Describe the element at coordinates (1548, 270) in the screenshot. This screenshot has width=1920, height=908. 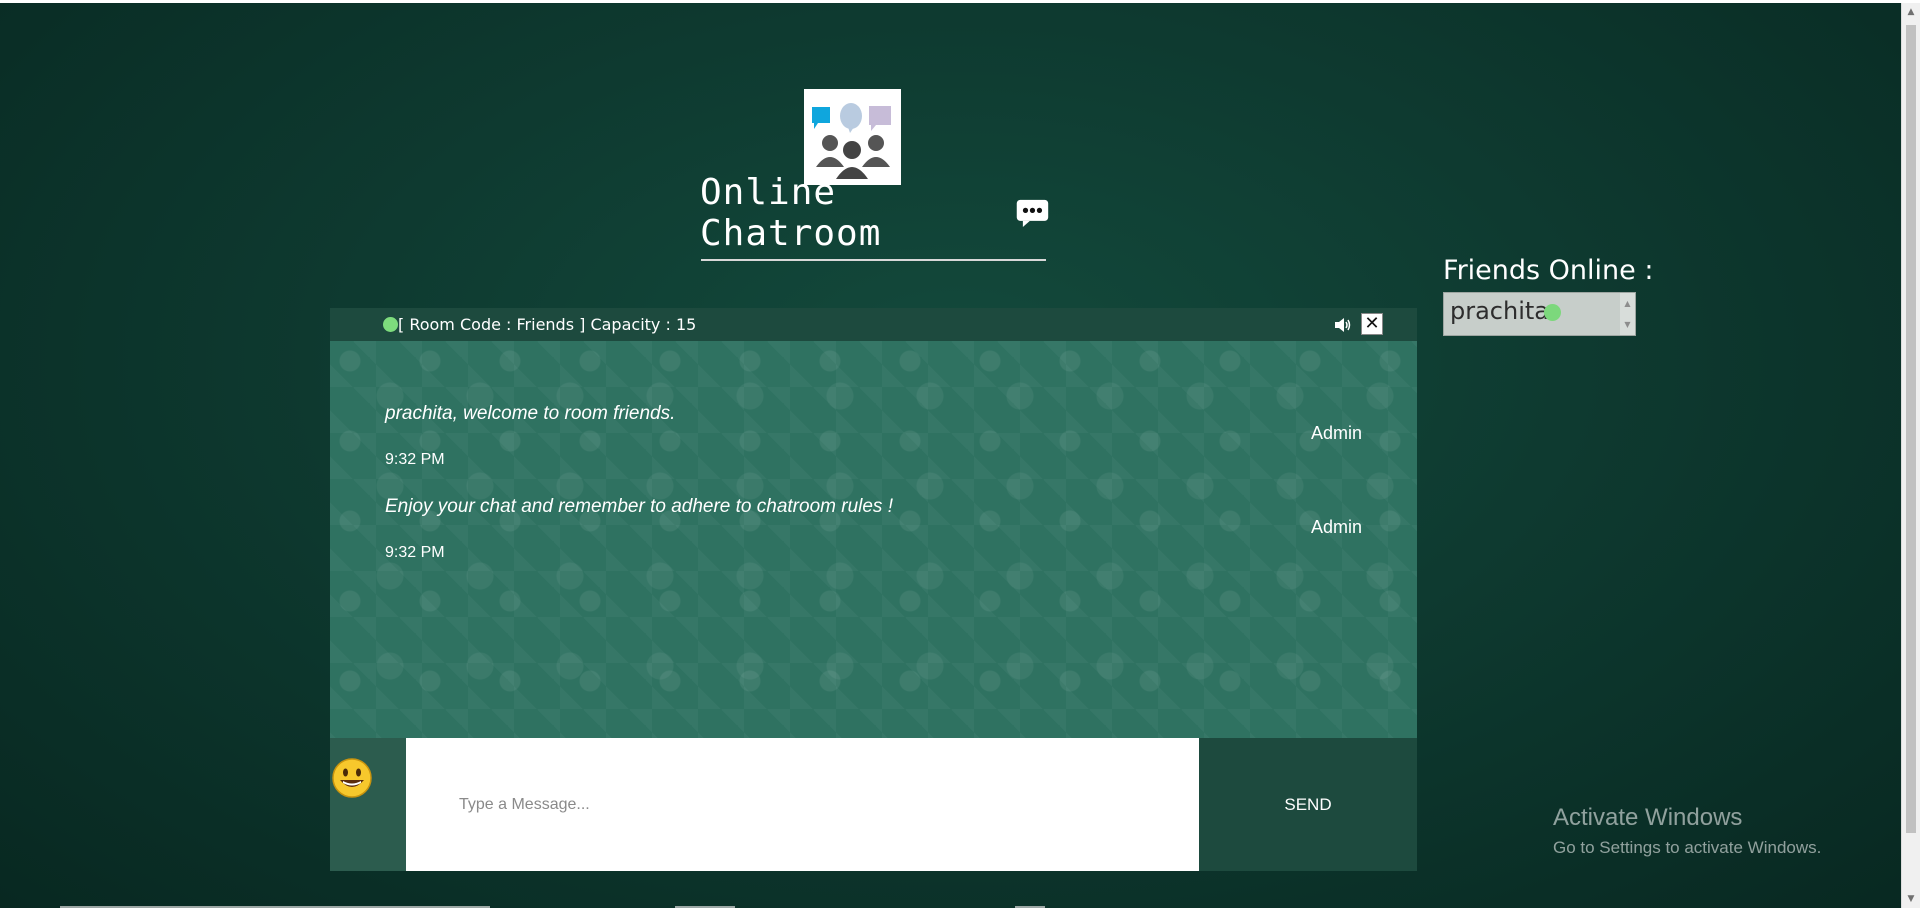
I see `friends-online-title: Friends Online :` at that location.